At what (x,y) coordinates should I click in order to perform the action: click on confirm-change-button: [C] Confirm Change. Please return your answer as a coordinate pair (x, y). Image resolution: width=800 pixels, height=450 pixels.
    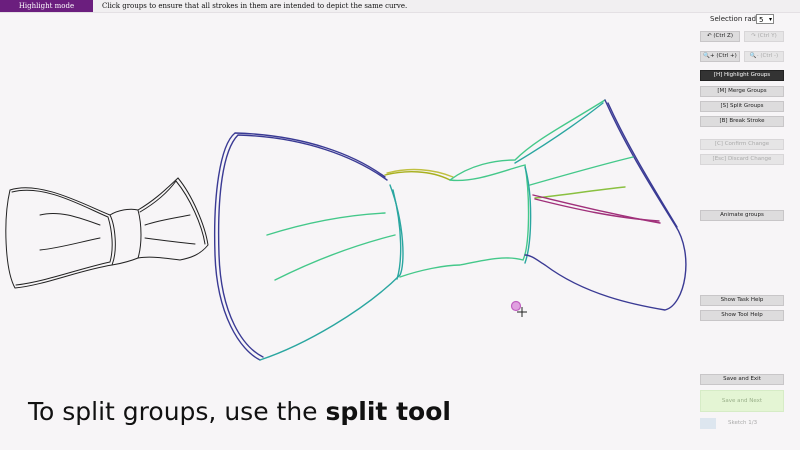
    Looking at the image, I should click on (742, 144).